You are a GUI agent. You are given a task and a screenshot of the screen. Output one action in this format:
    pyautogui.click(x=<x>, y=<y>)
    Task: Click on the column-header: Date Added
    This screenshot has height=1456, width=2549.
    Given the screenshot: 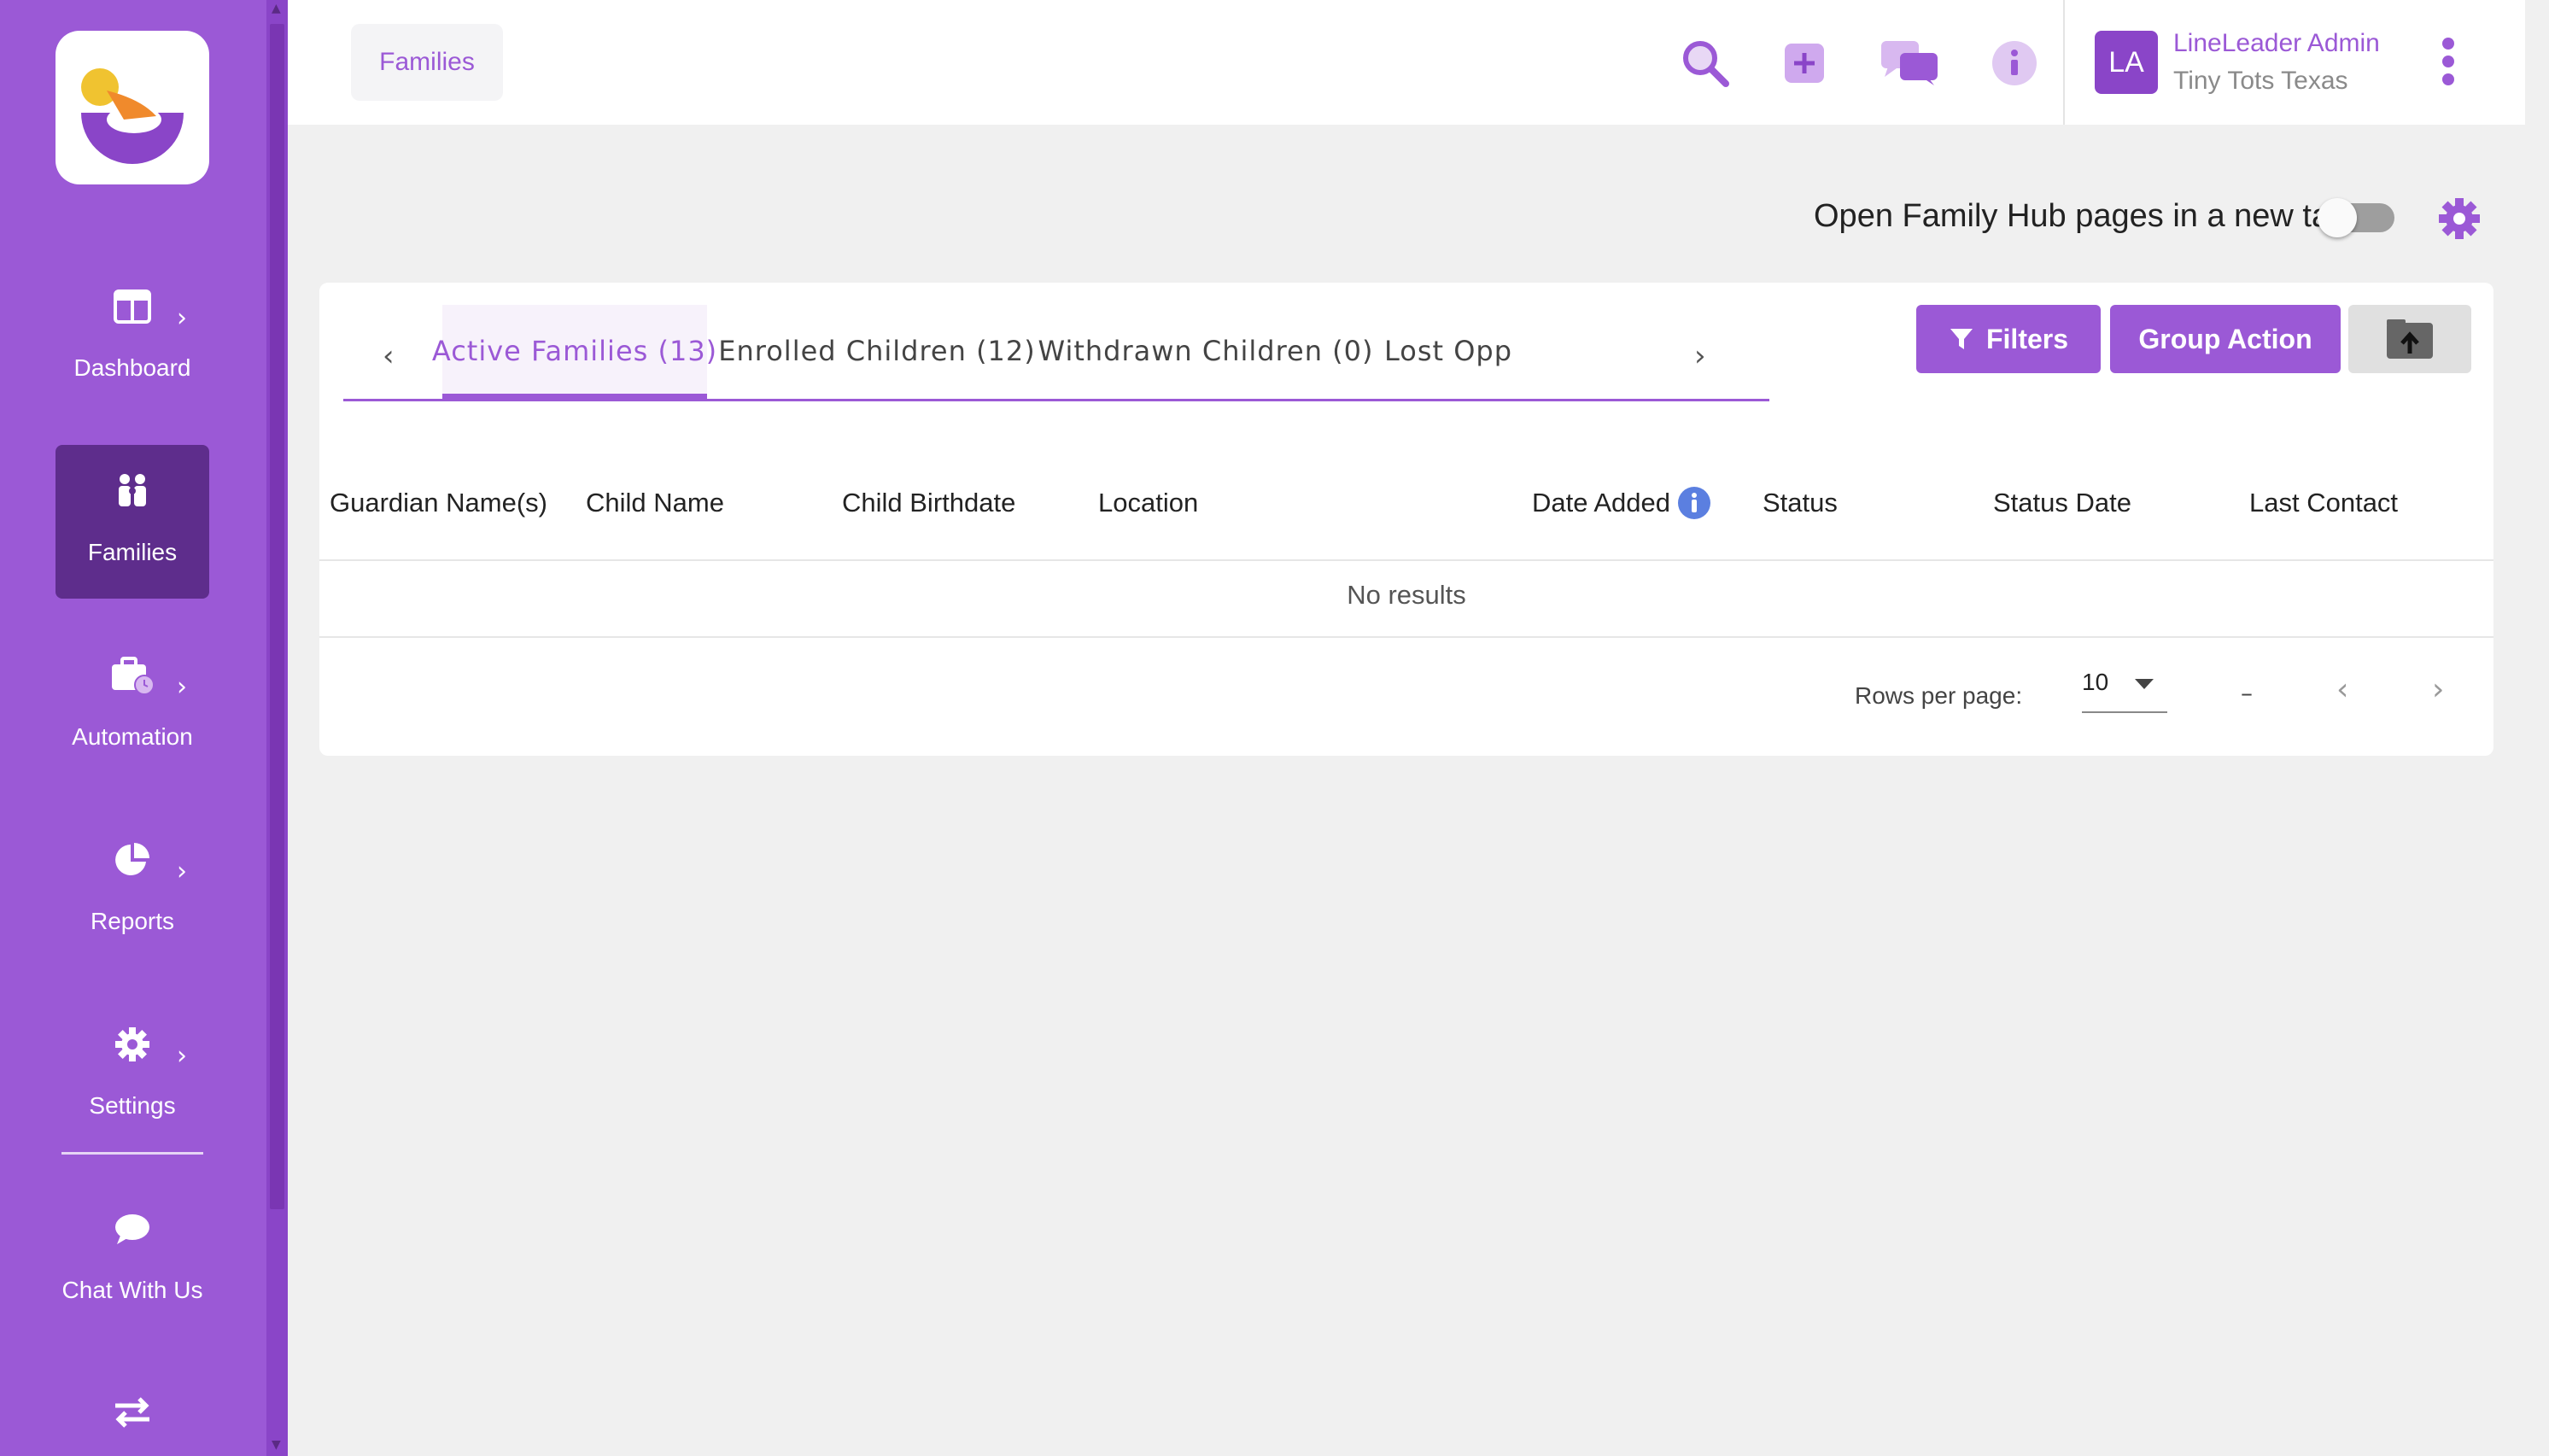 What is the action you would take?
    pyautogui.click(x=1601, y=503)
    